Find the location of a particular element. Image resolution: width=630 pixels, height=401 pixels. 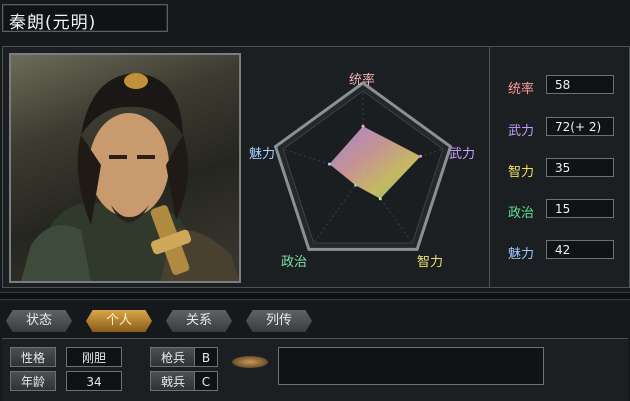

stat-label: 魅力 is located at coordinates (521, 254).